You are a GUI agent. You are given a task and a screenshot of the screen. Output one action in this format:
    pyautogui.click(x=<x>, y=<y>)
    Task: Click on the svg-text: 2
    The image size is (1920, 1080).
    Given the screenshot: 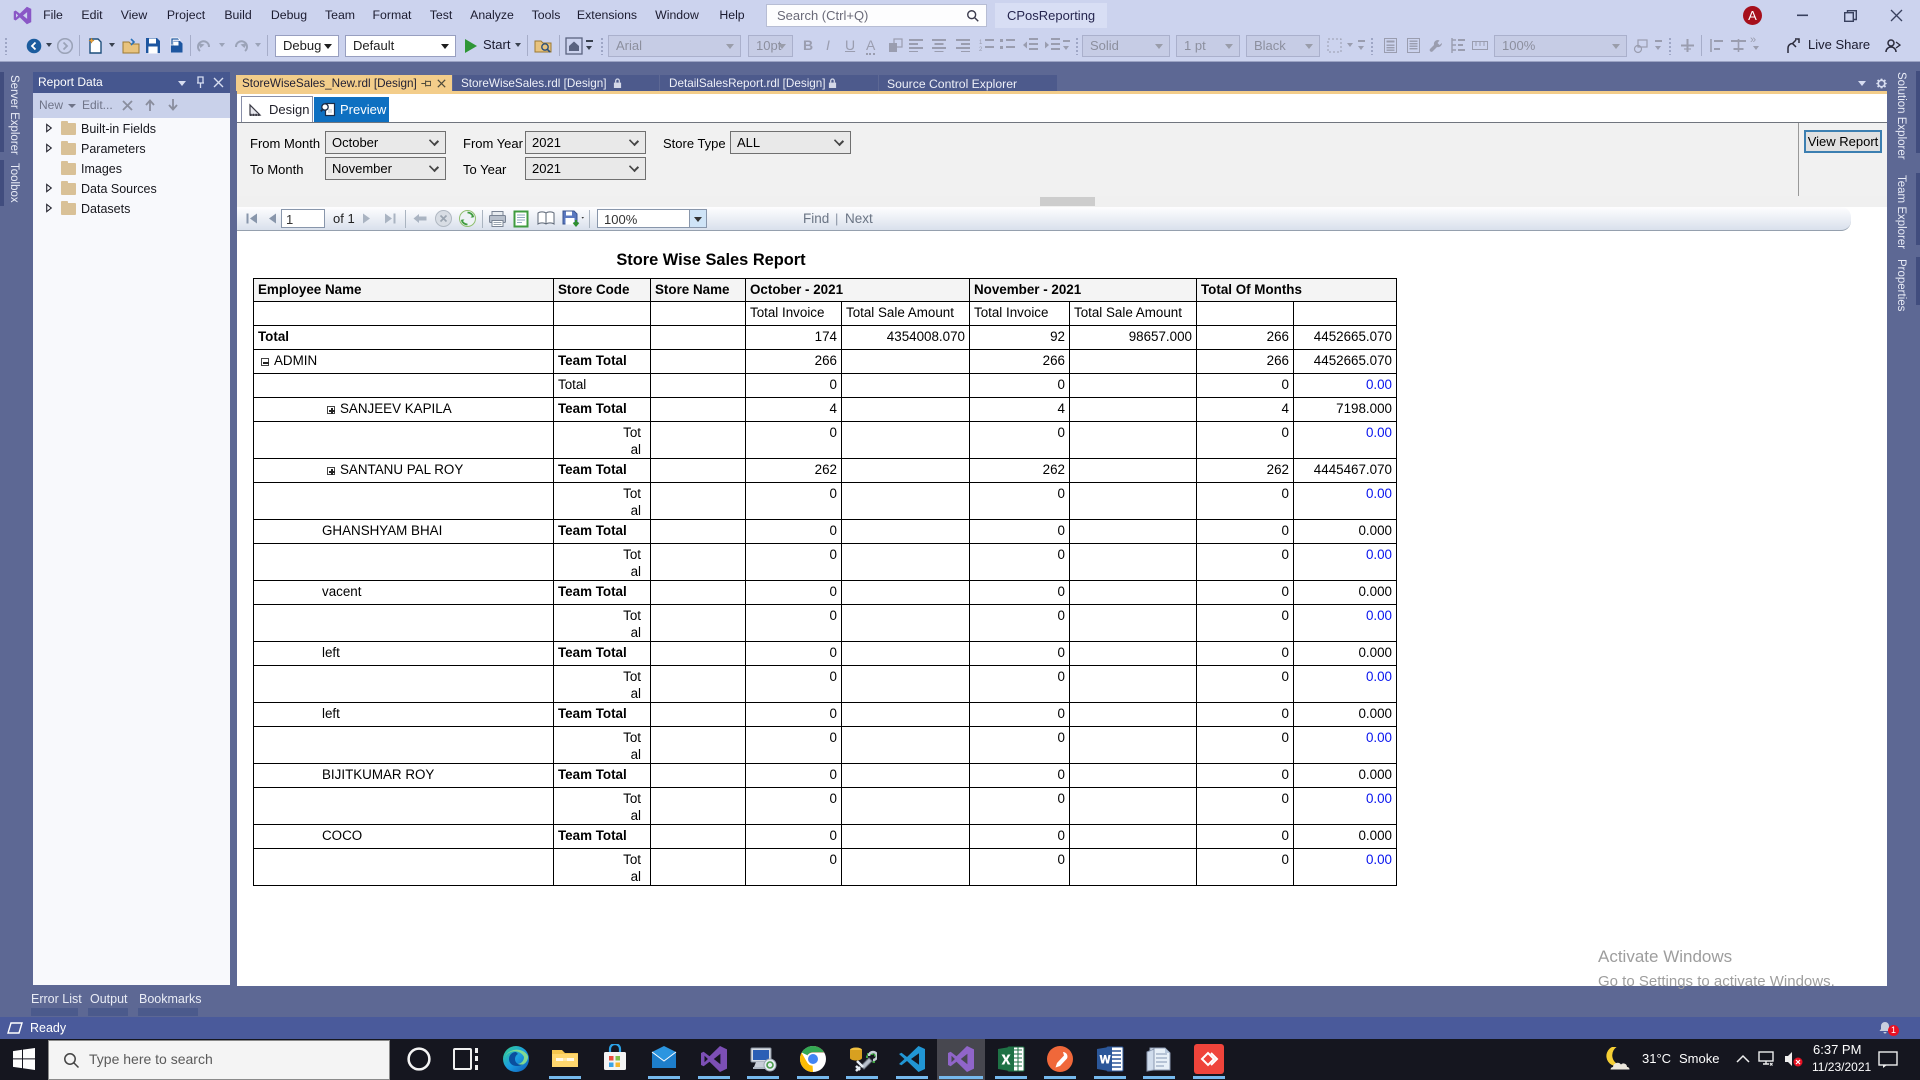 What is the action you would take?
    pyautogui.click(x=981, y=50)
    